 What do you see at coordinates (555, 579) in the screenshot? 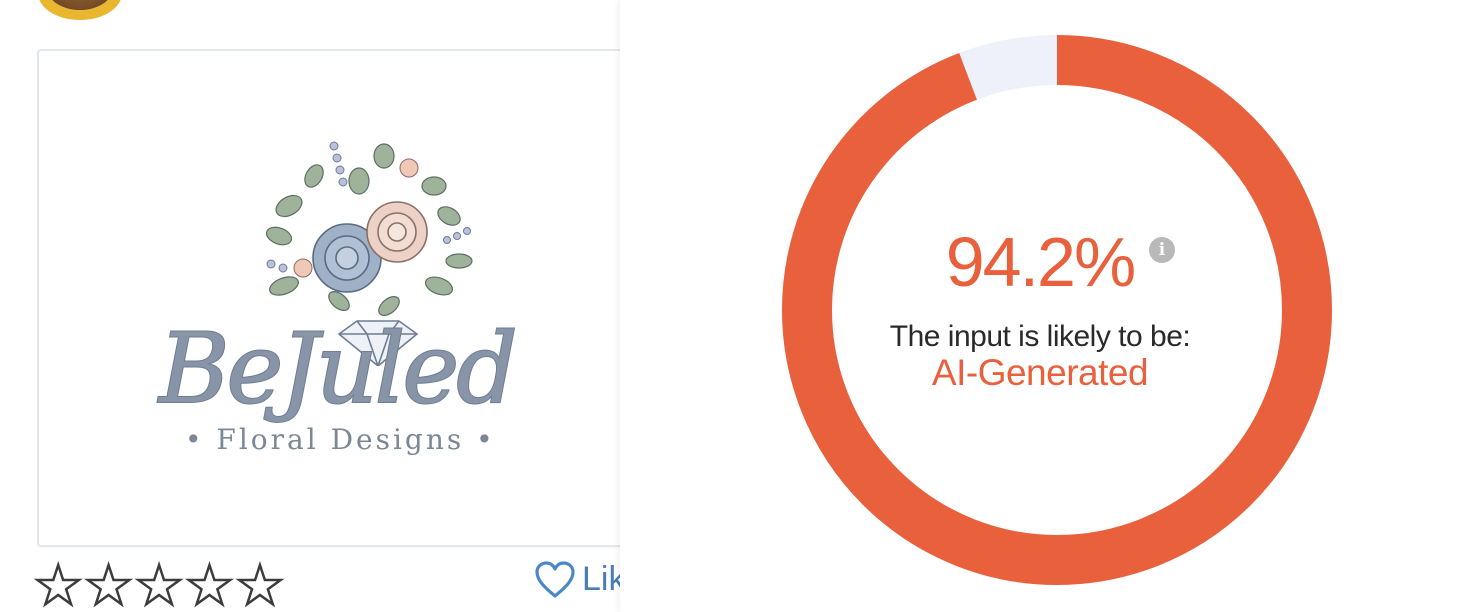
I see `heart-icon` at bounding box center [555, 579].